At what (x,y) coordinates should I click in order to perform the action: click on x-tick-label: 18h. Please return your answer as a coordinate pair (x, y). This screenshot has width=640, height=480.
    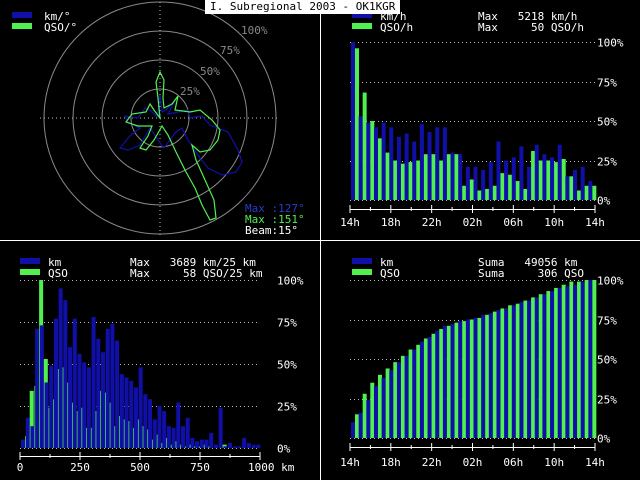
    Looking at the image, I should click on (391, 462).